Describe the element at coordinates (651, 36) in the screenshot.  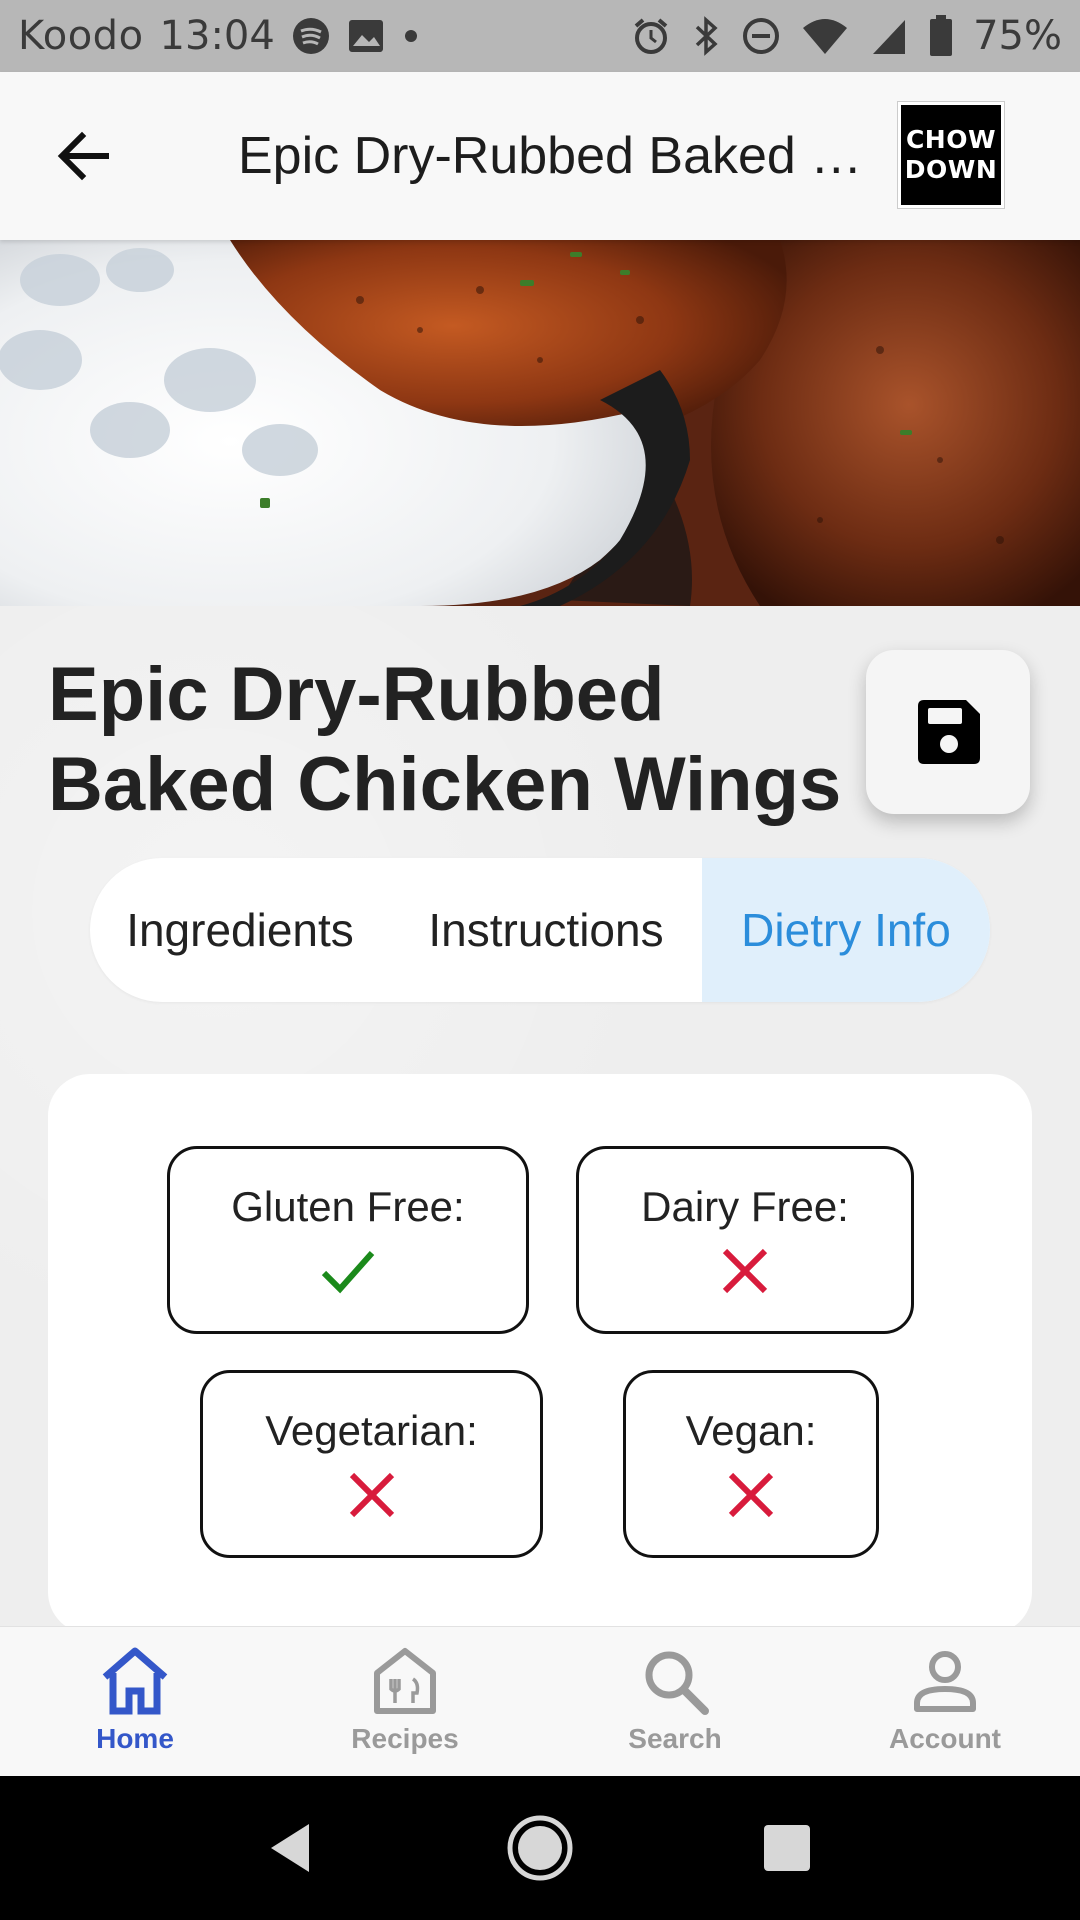
I see `alarm-icon` at that location.